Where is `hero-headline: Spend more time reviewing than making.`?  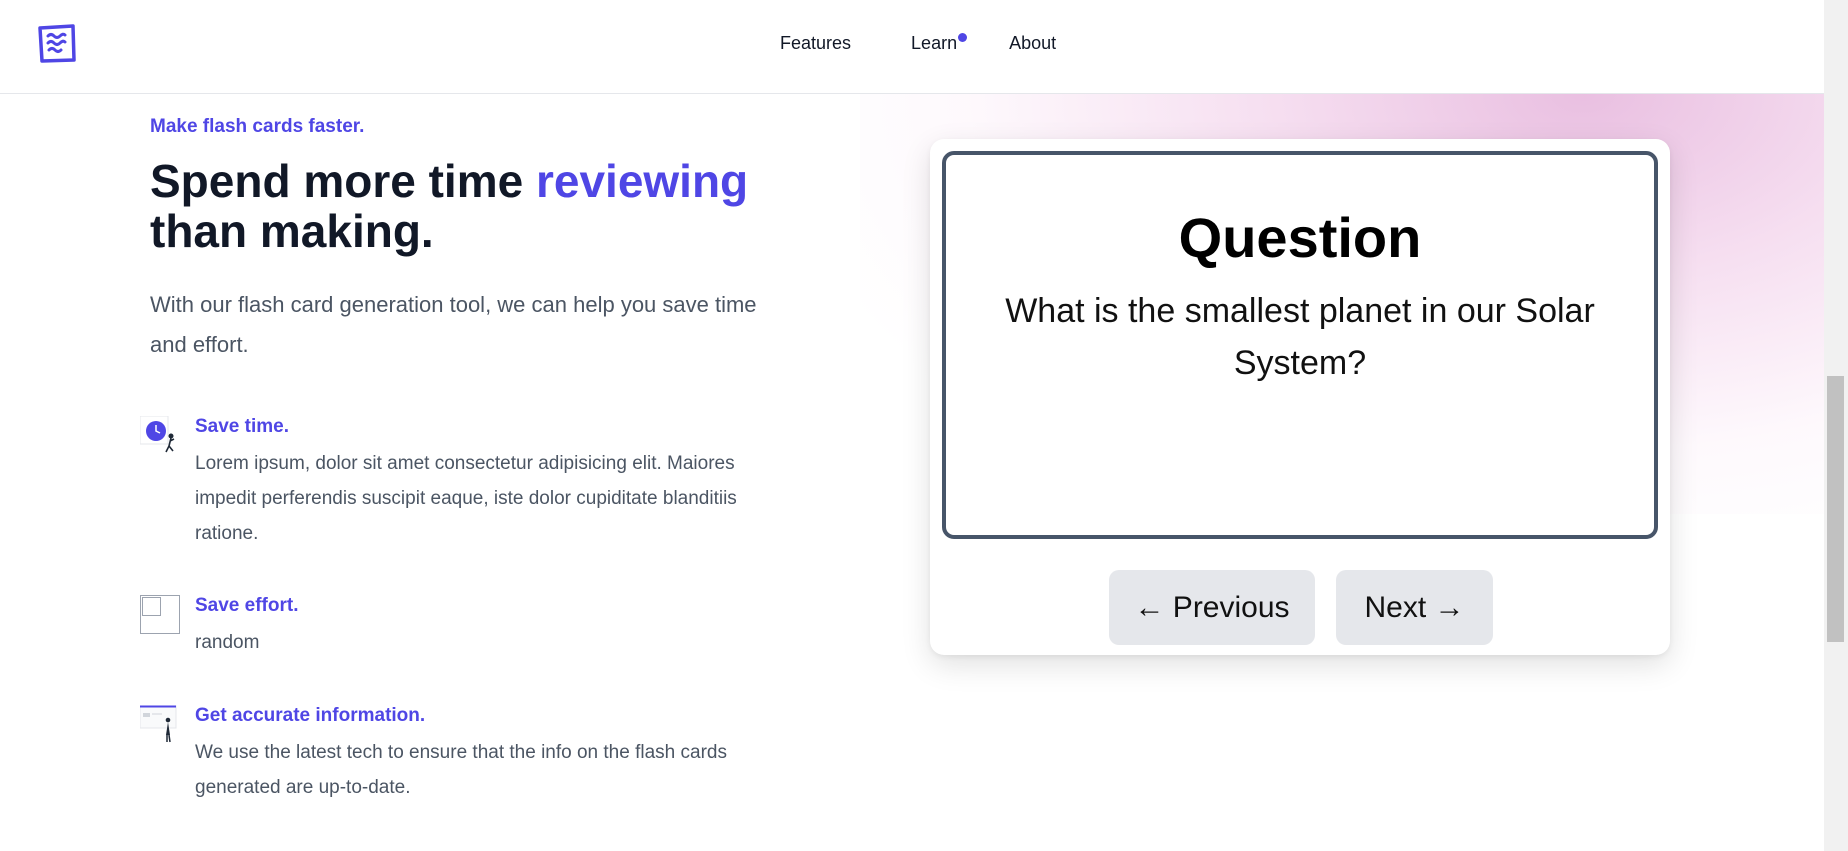
hero-headline: Spend more time reviewing than making. is located at coordinates (500, 206).